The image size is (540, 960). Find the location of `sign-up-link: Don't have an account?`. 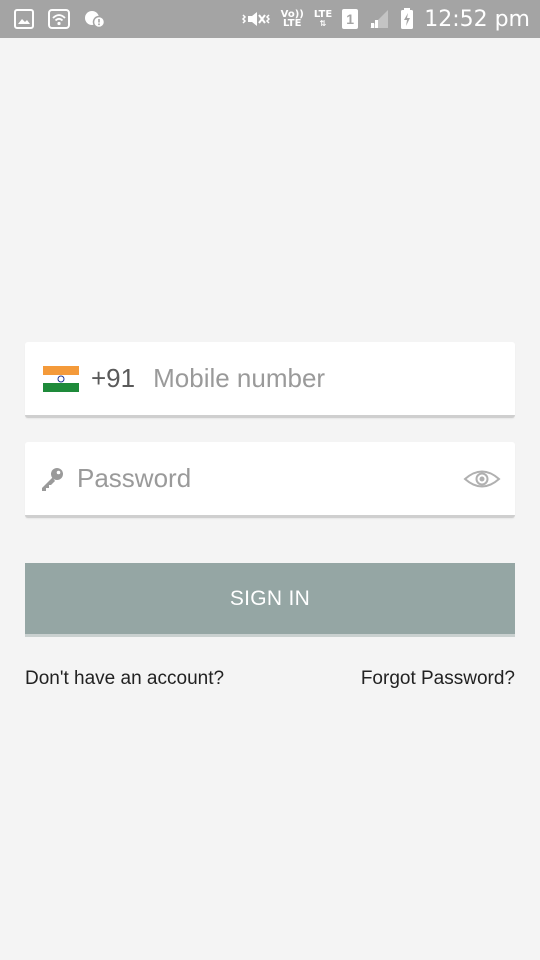

sign-up-link: Don't have an account? is located at coordinates (124, 679).